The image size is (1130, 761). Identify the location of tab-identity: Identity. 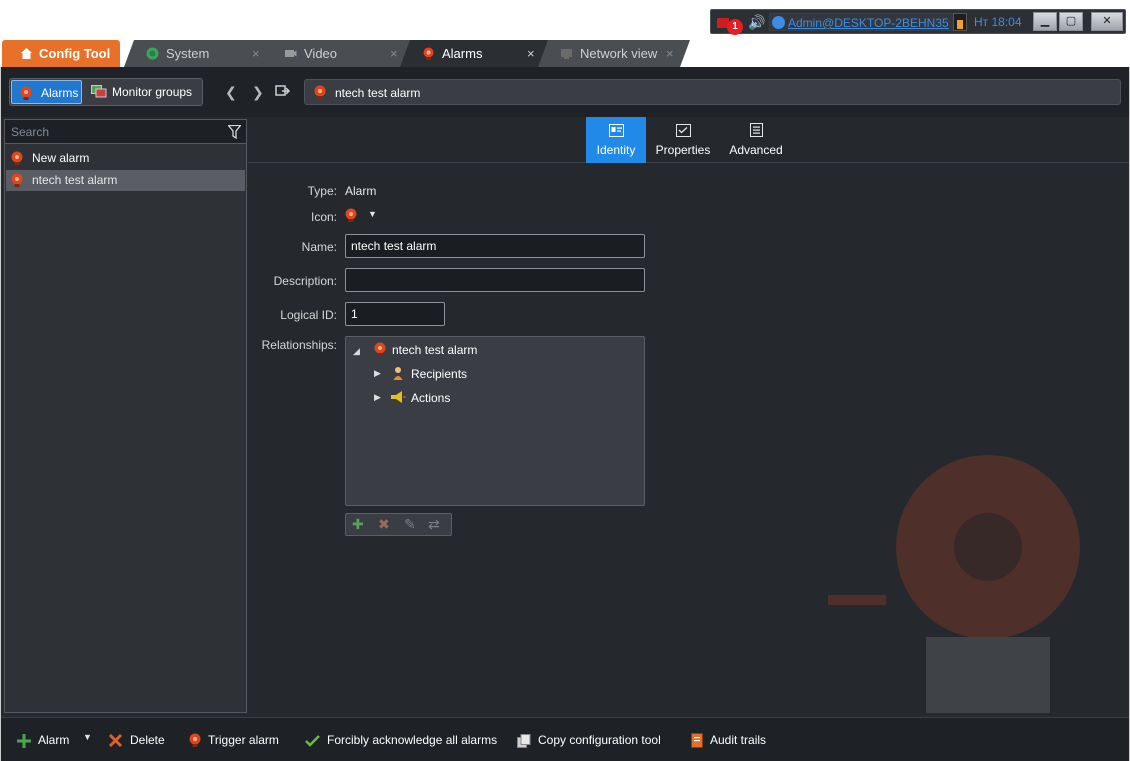
(616, 140).